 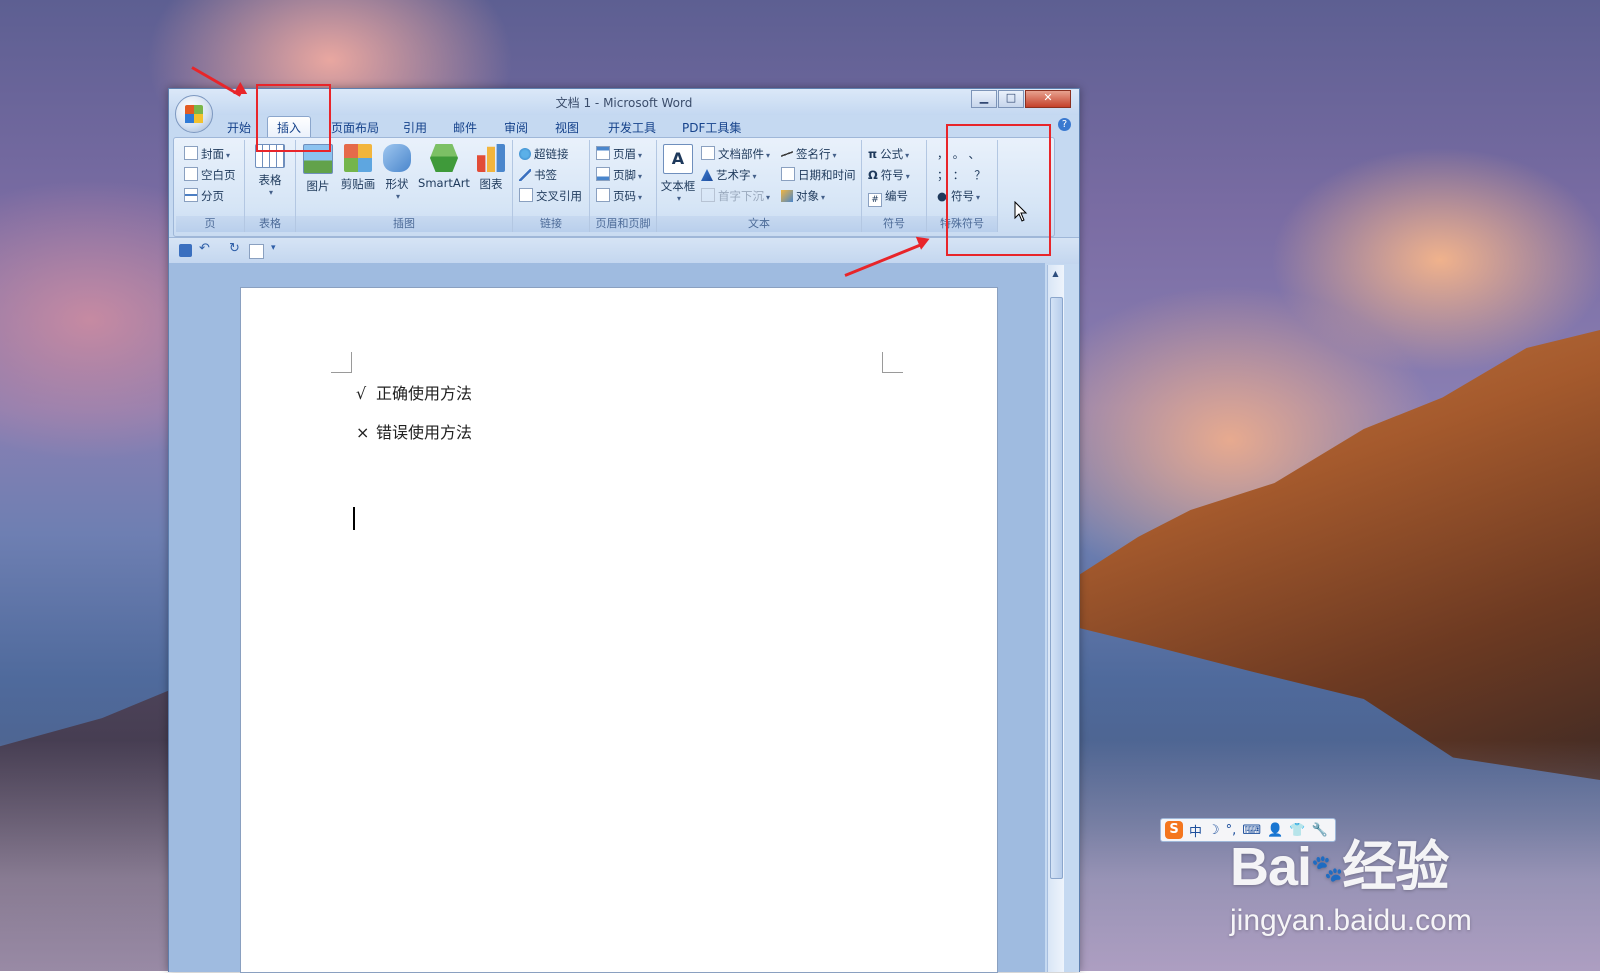 I want to click on quick-access-toolbar: ↶ ↻ ▾, so click(x=624, y=250).